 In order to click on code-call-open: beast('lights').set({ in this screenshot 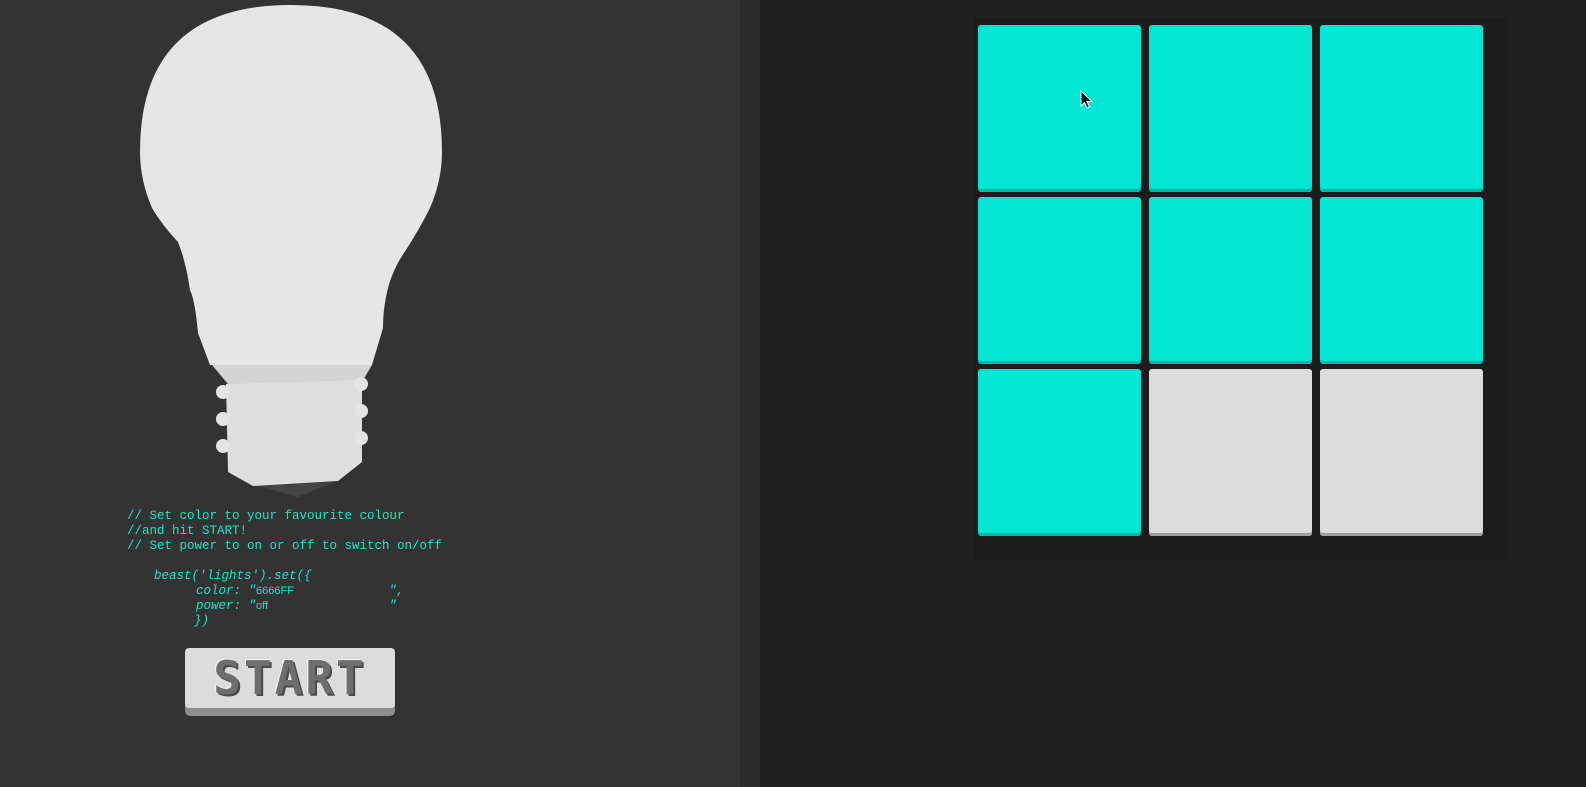, I will do `click(233, 576)`.